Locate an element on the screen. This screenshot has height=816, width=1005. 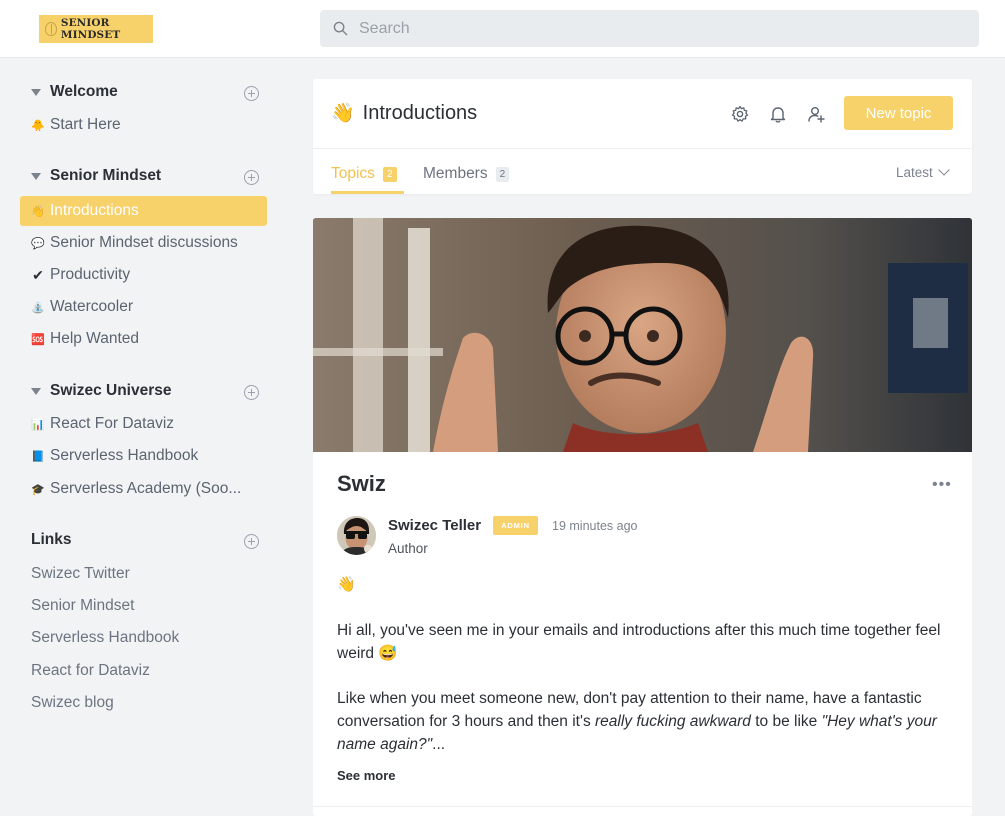
chick-icon: 🐥 is located at coordinates (38, 125).